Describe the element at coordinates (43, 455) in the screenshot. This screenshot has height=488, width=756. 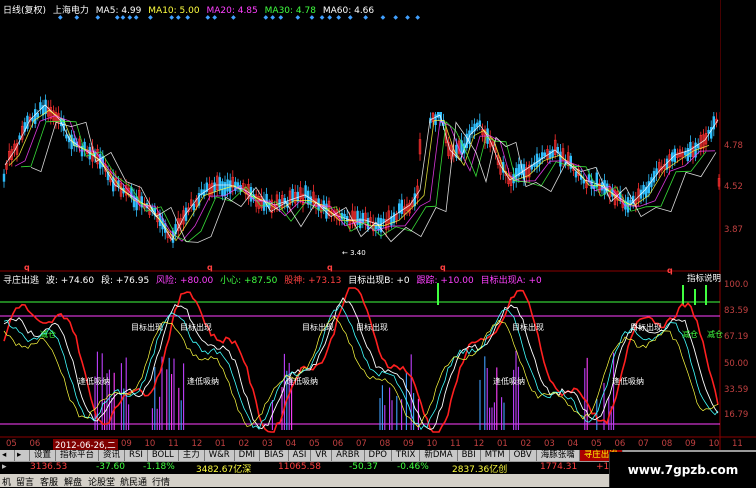
I see `tab-settings: 设置` at that location.